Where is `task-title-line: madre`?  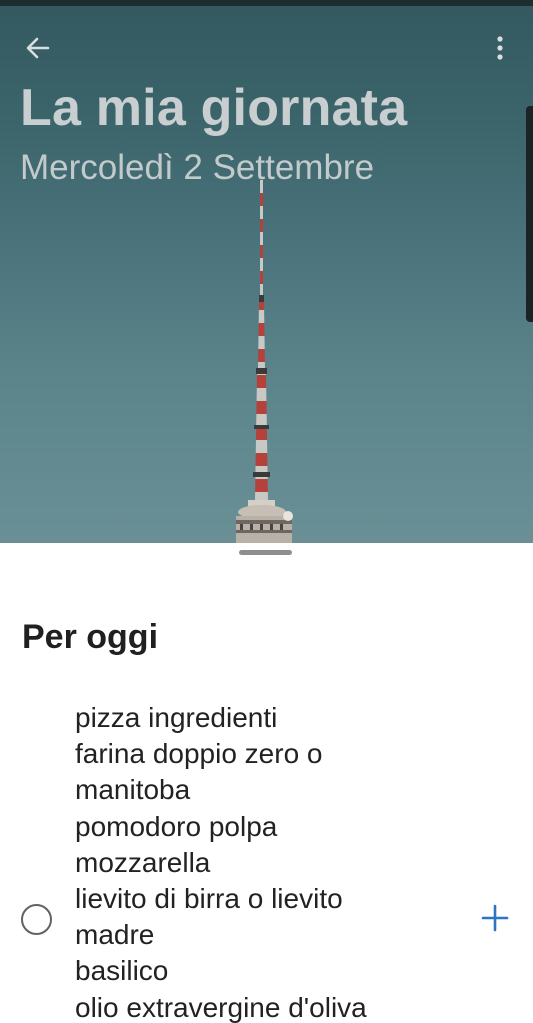
task-title-line: madre is located at coordinates (115, 935).